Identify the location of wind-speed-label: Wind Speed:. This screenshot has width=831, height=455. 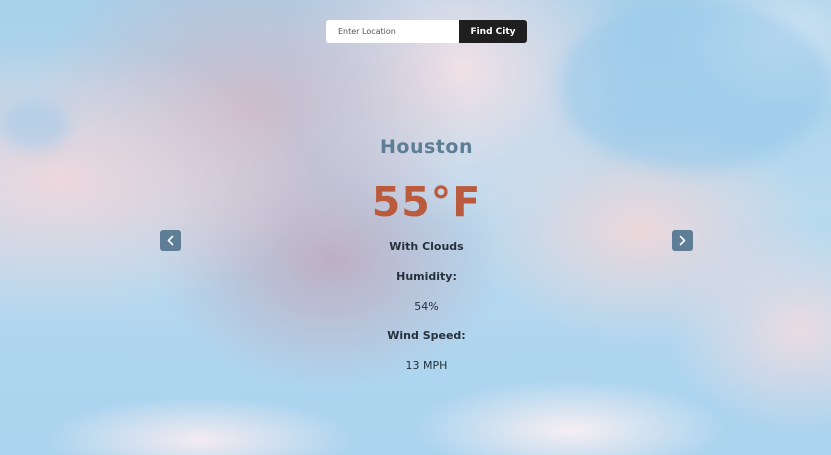
(426, 335).